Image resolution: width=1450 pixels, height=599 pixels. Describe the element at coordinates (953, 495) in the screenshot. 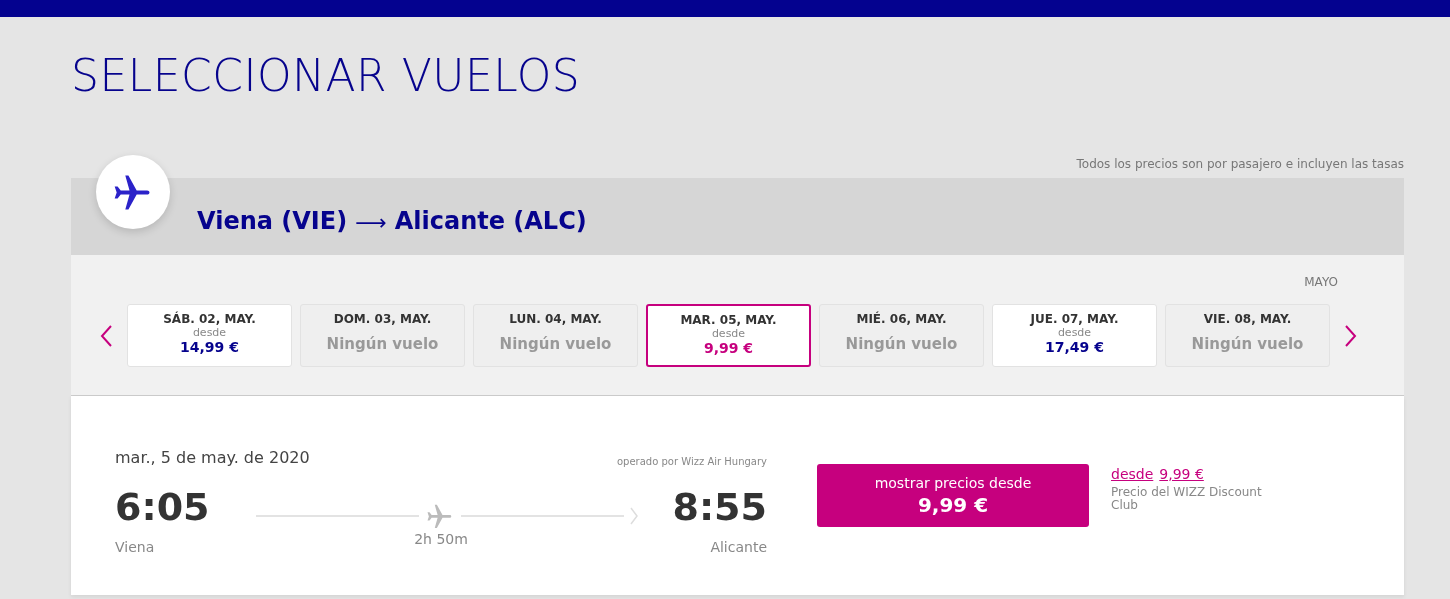

I see `show-prices-button: mostrar precios desde 9,99 €` at that location.